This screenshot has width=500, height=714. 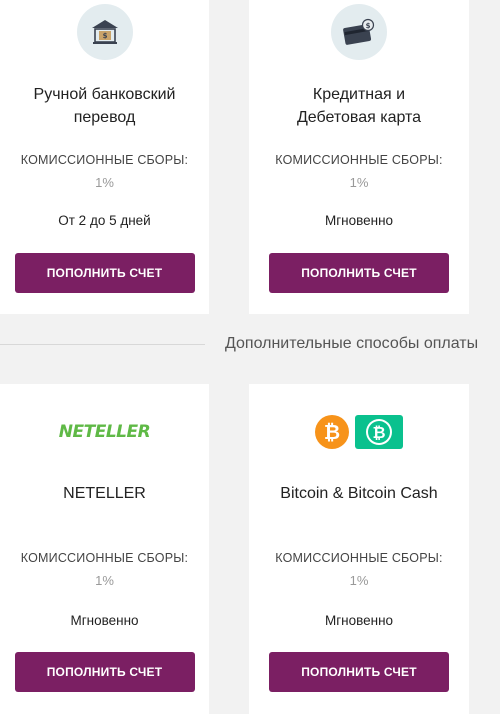 I want to click on deposit-button-bank-transfer: ПОПОЛНИТЬ СЧЕТ, so click(x=104, y=273).